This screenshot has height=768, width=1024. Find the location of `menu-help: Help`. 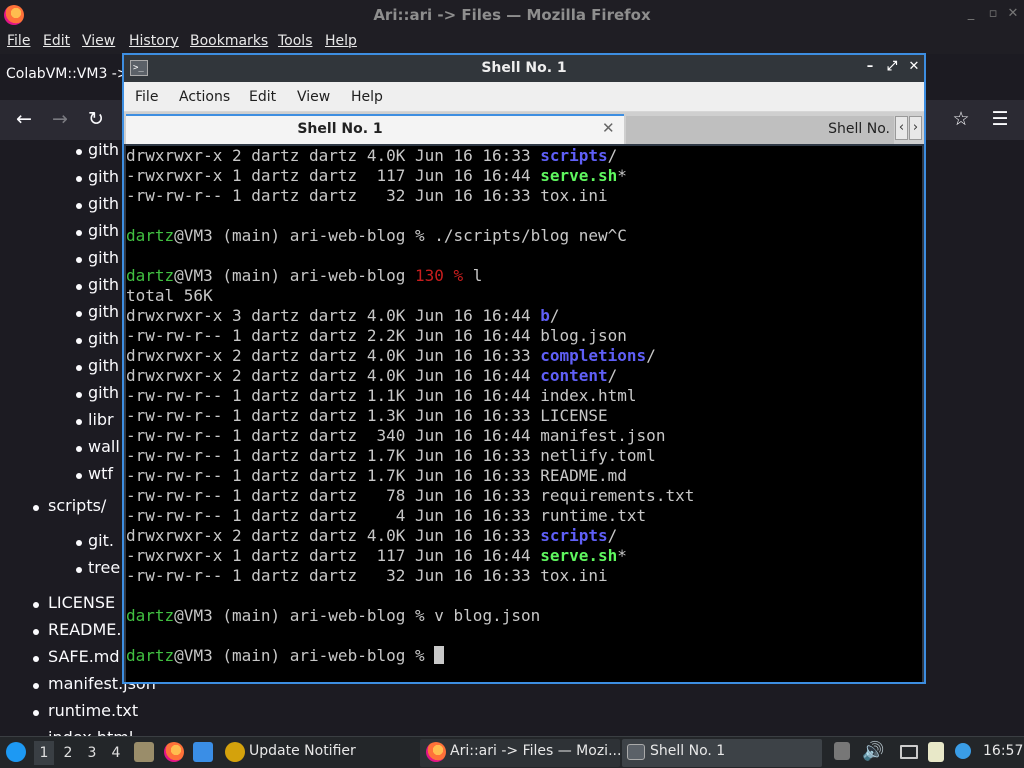

menu-help: Help is located at coordinates (341, 41).